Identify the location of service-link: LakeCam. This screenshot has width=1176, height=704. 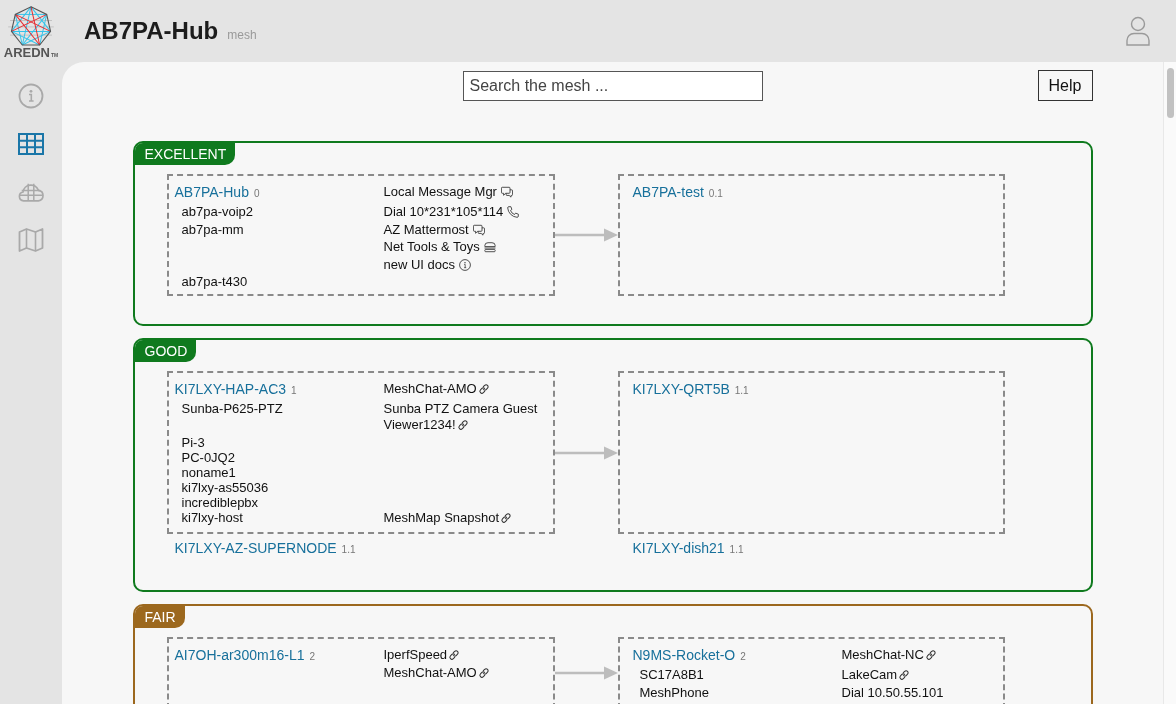
(876, 675).